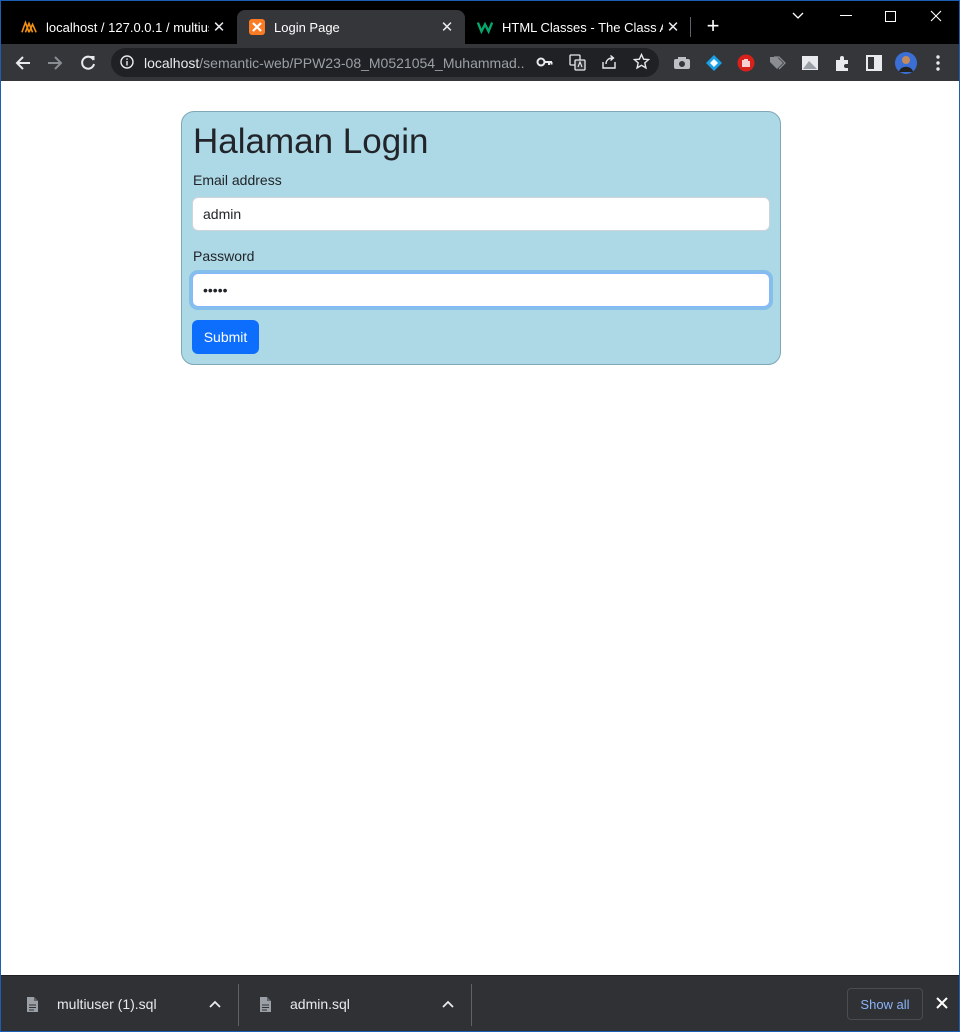  I want to click on download-filename: admin.sql, so click(320, 1004).